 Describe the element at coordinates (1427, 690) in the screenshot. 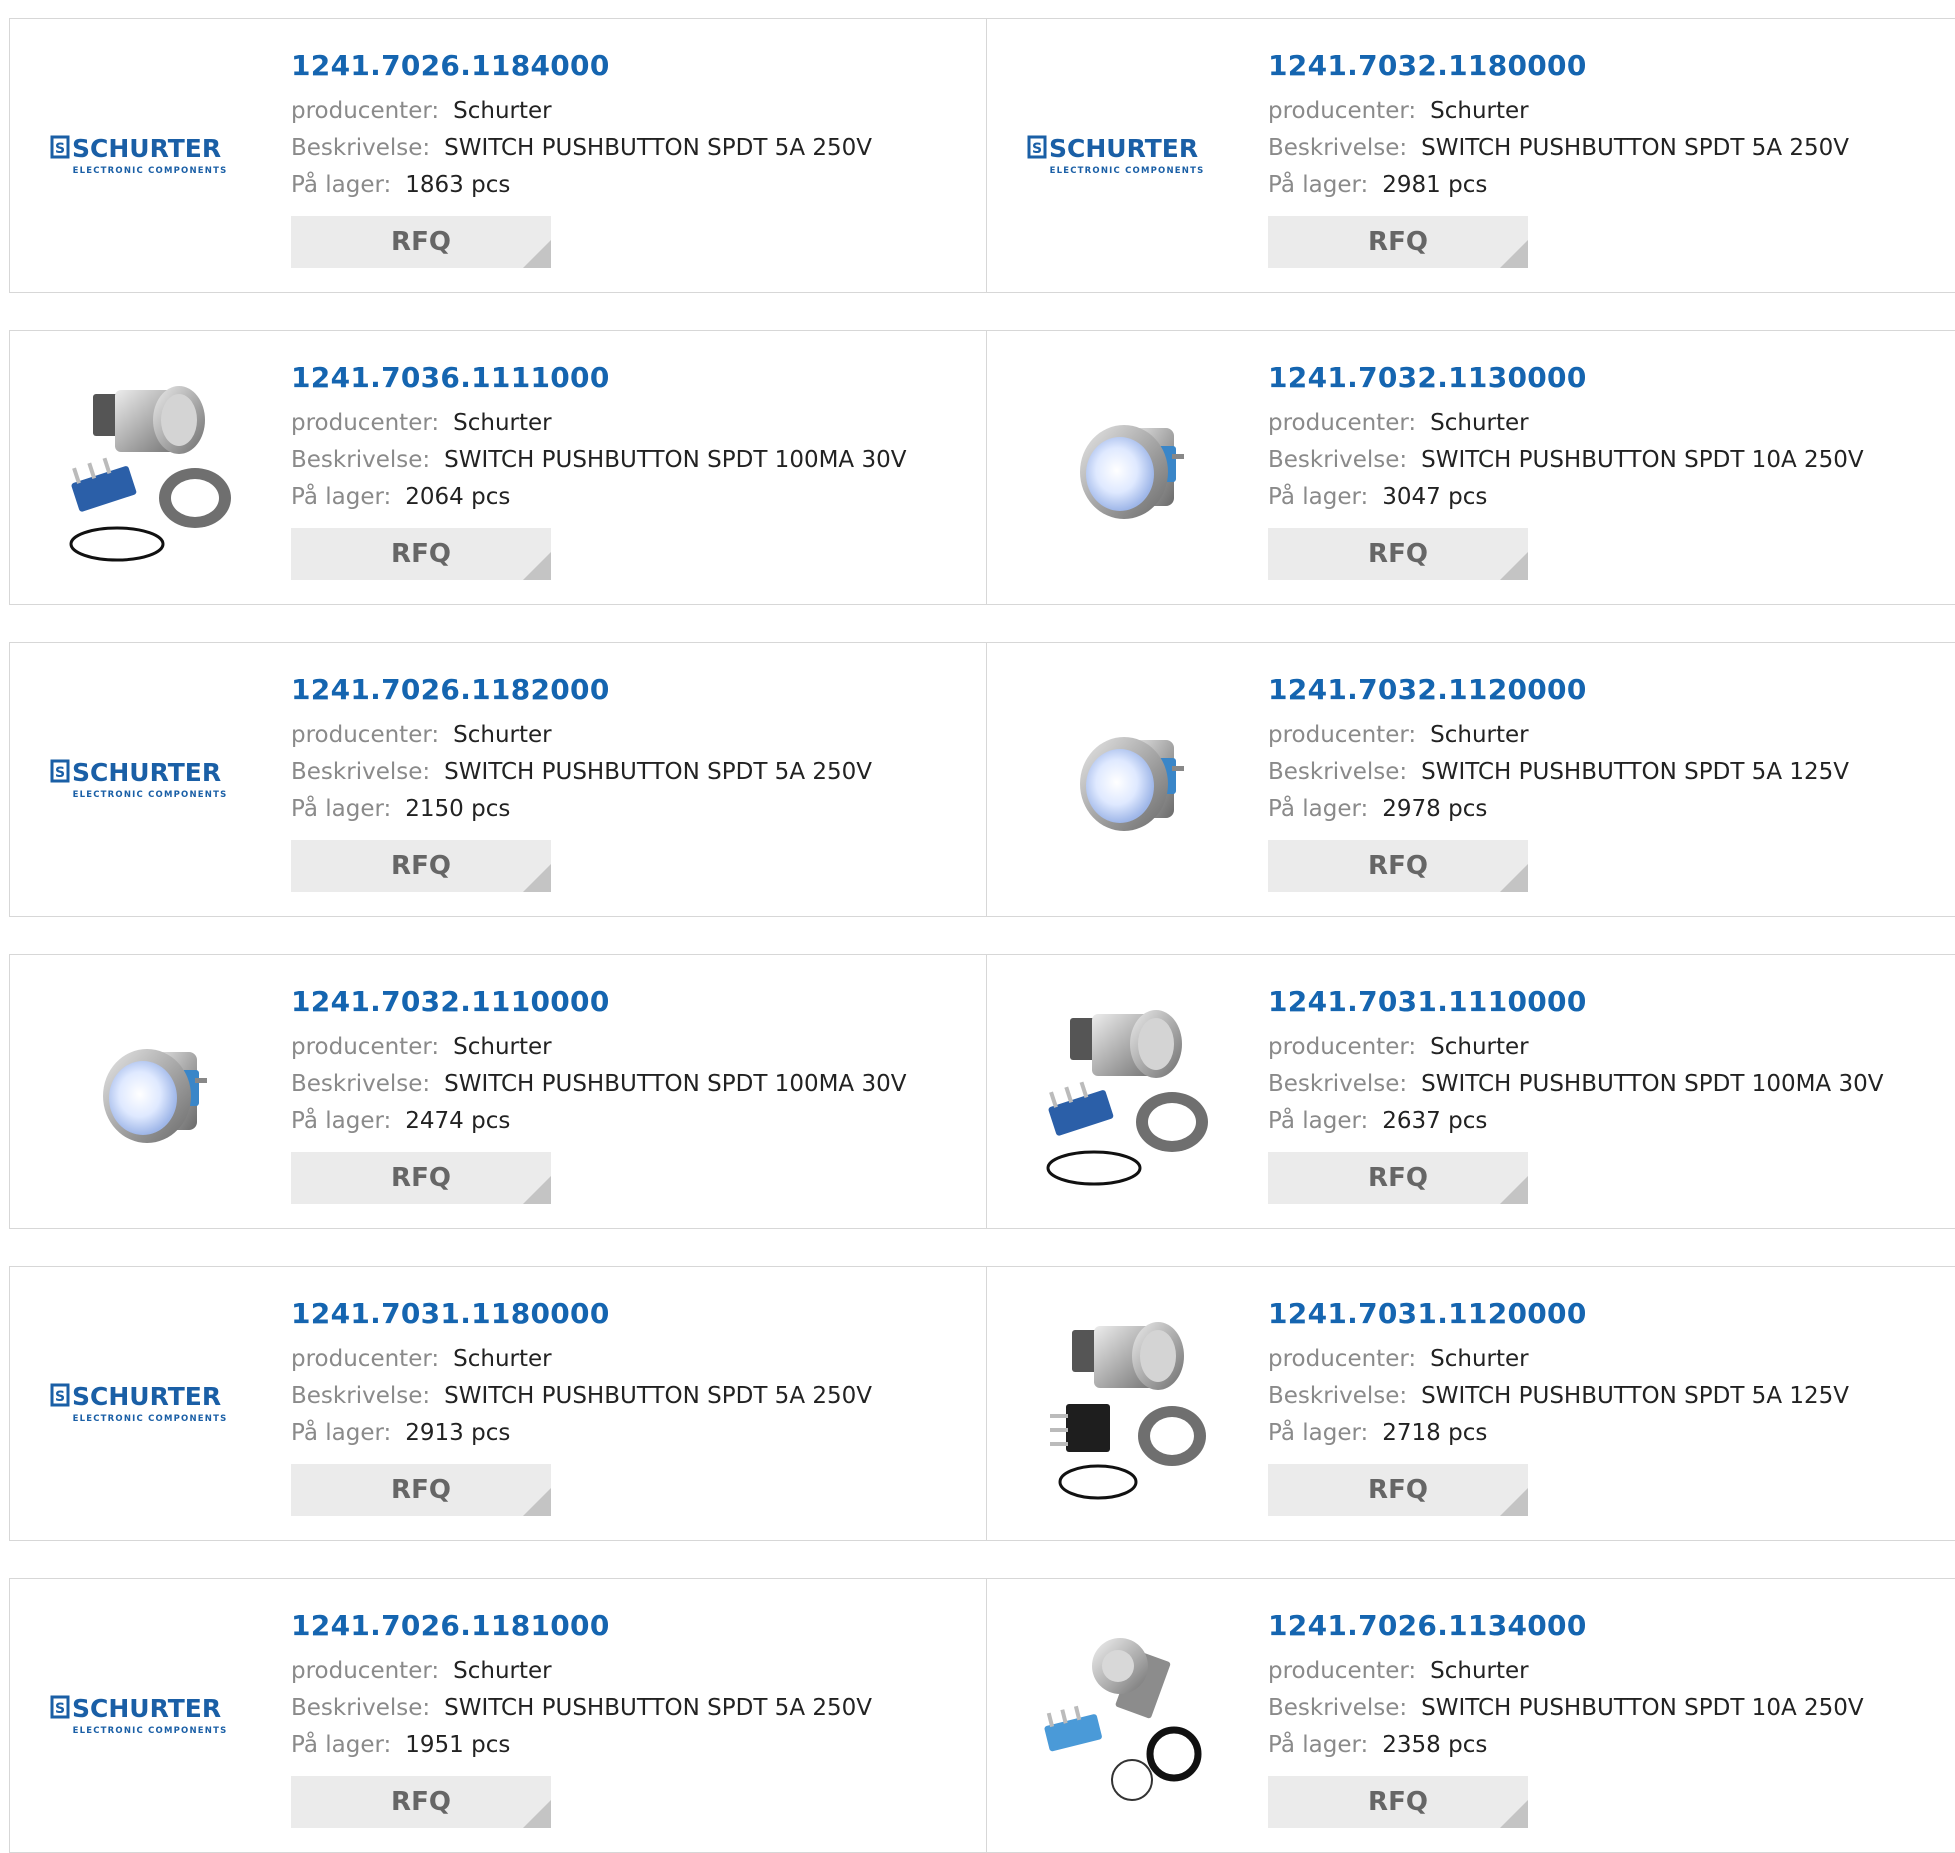

I see `part-number-link: 1241.7032.1120000` at that location.